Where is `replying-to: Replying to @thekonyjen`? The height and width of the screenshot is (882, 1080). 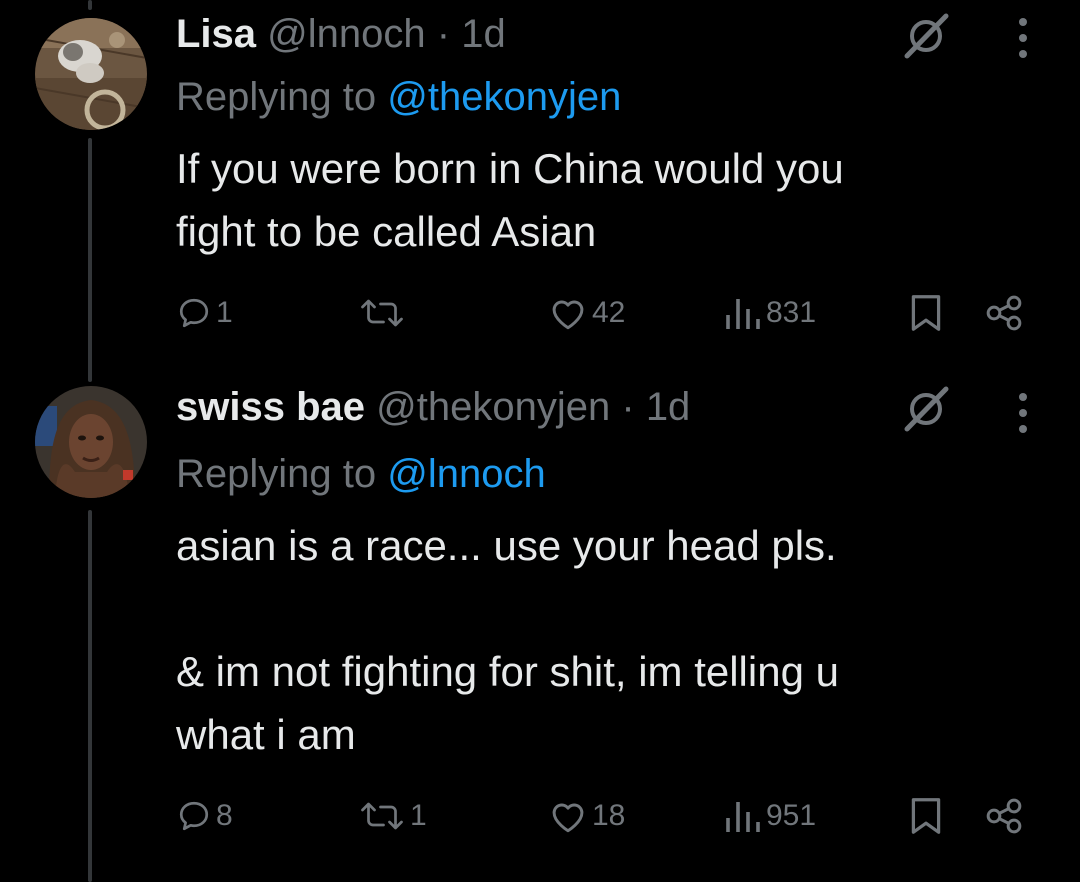
replying-to: Replying to @thekonyjen is located at coordinates (398, 97).